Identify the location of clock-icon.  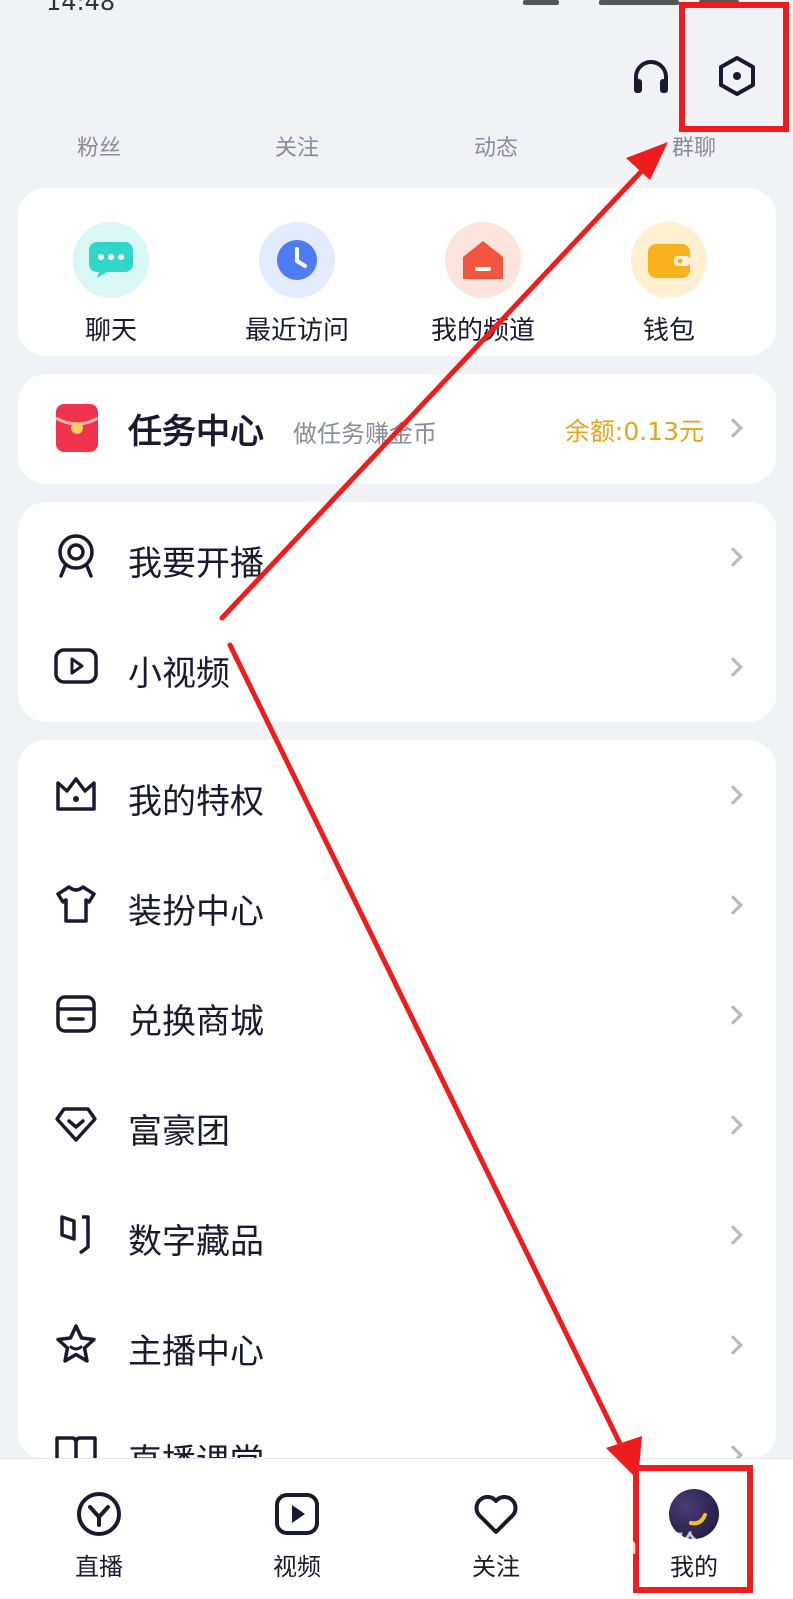
(297, 260).